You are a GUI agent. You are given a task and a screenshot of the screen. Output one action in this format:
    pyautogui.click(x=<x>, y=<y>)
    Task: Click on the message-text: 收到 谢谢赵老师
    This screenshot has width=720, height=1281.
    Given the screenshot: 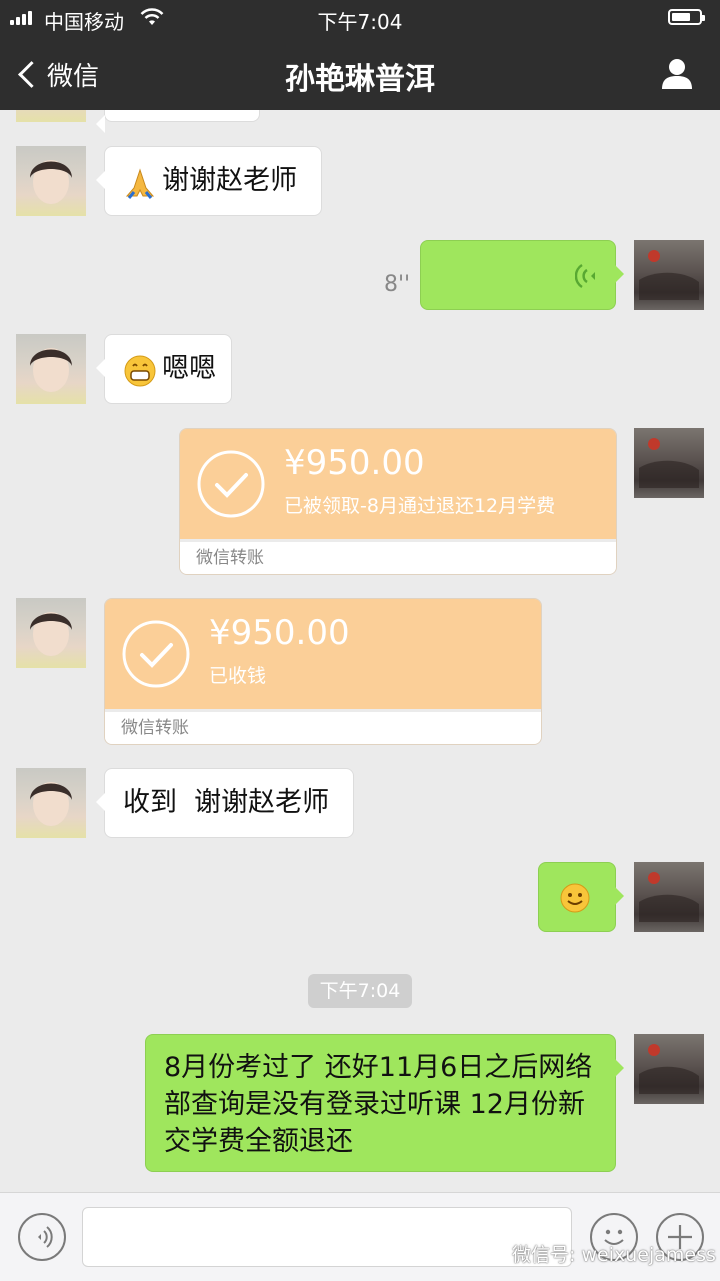 What is the action you would take?
    pyautogui.click(x=226, y=802)
    